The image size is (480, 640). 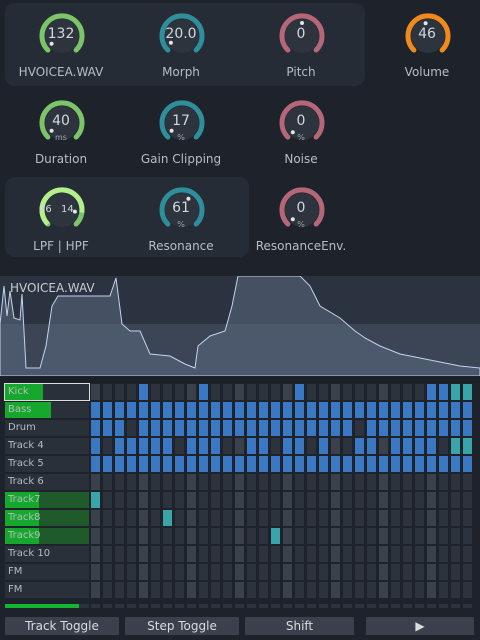 What do you see at coordinates (181, 133) in the screenshot?
I see `knob-gain_clipping: 17 % Gain Clipping` at bounding box center [181, 133].